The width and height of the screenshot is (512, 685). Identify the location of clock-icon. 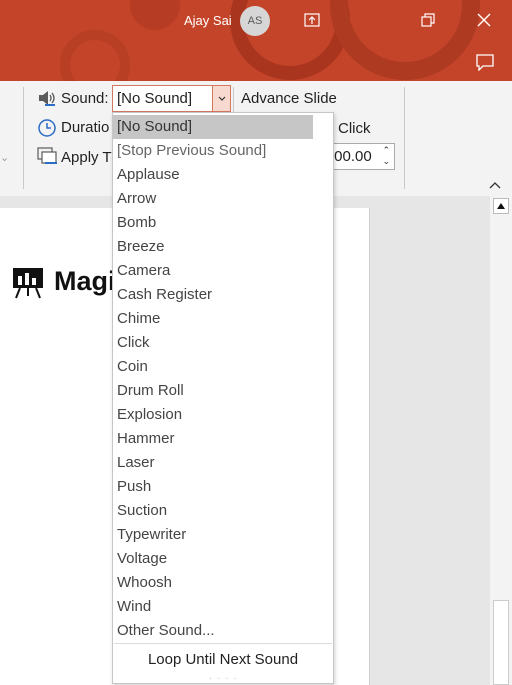
(47, 128).